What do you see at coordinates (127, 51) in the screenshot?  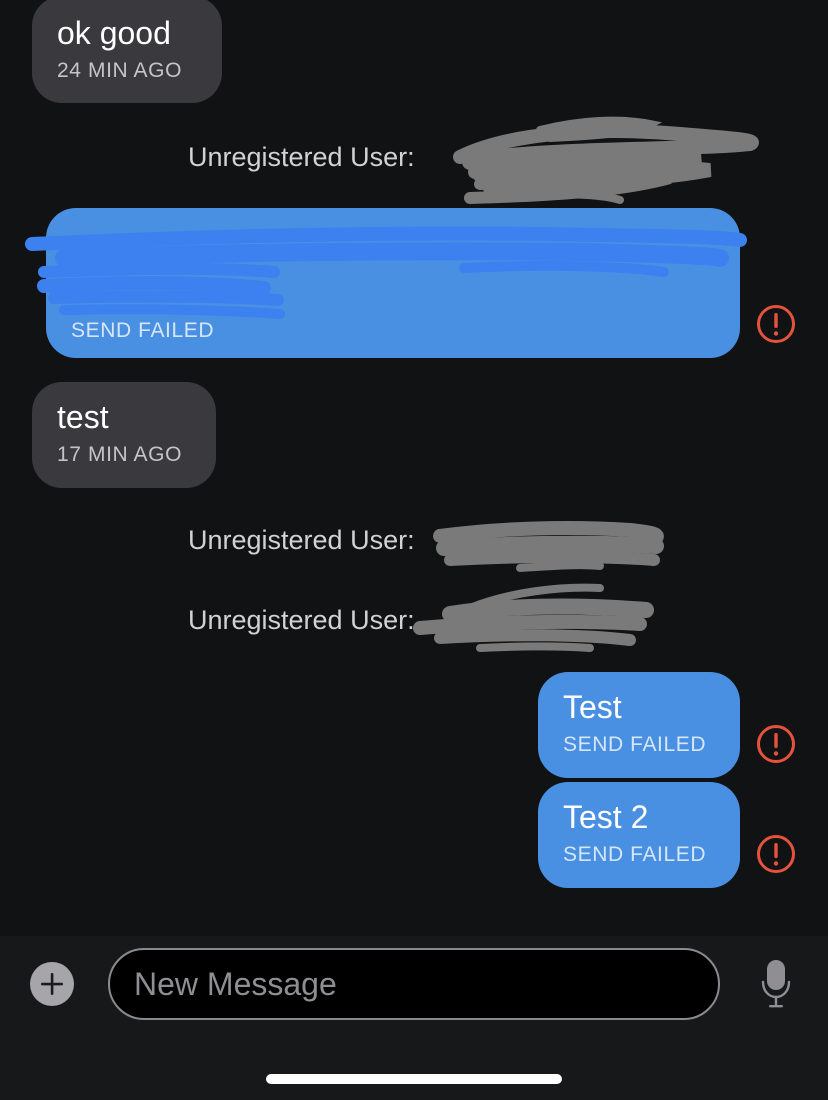 I see `incoming-message-bubble: ok good 24 MIN AGO` at bounding box center [127, 51].